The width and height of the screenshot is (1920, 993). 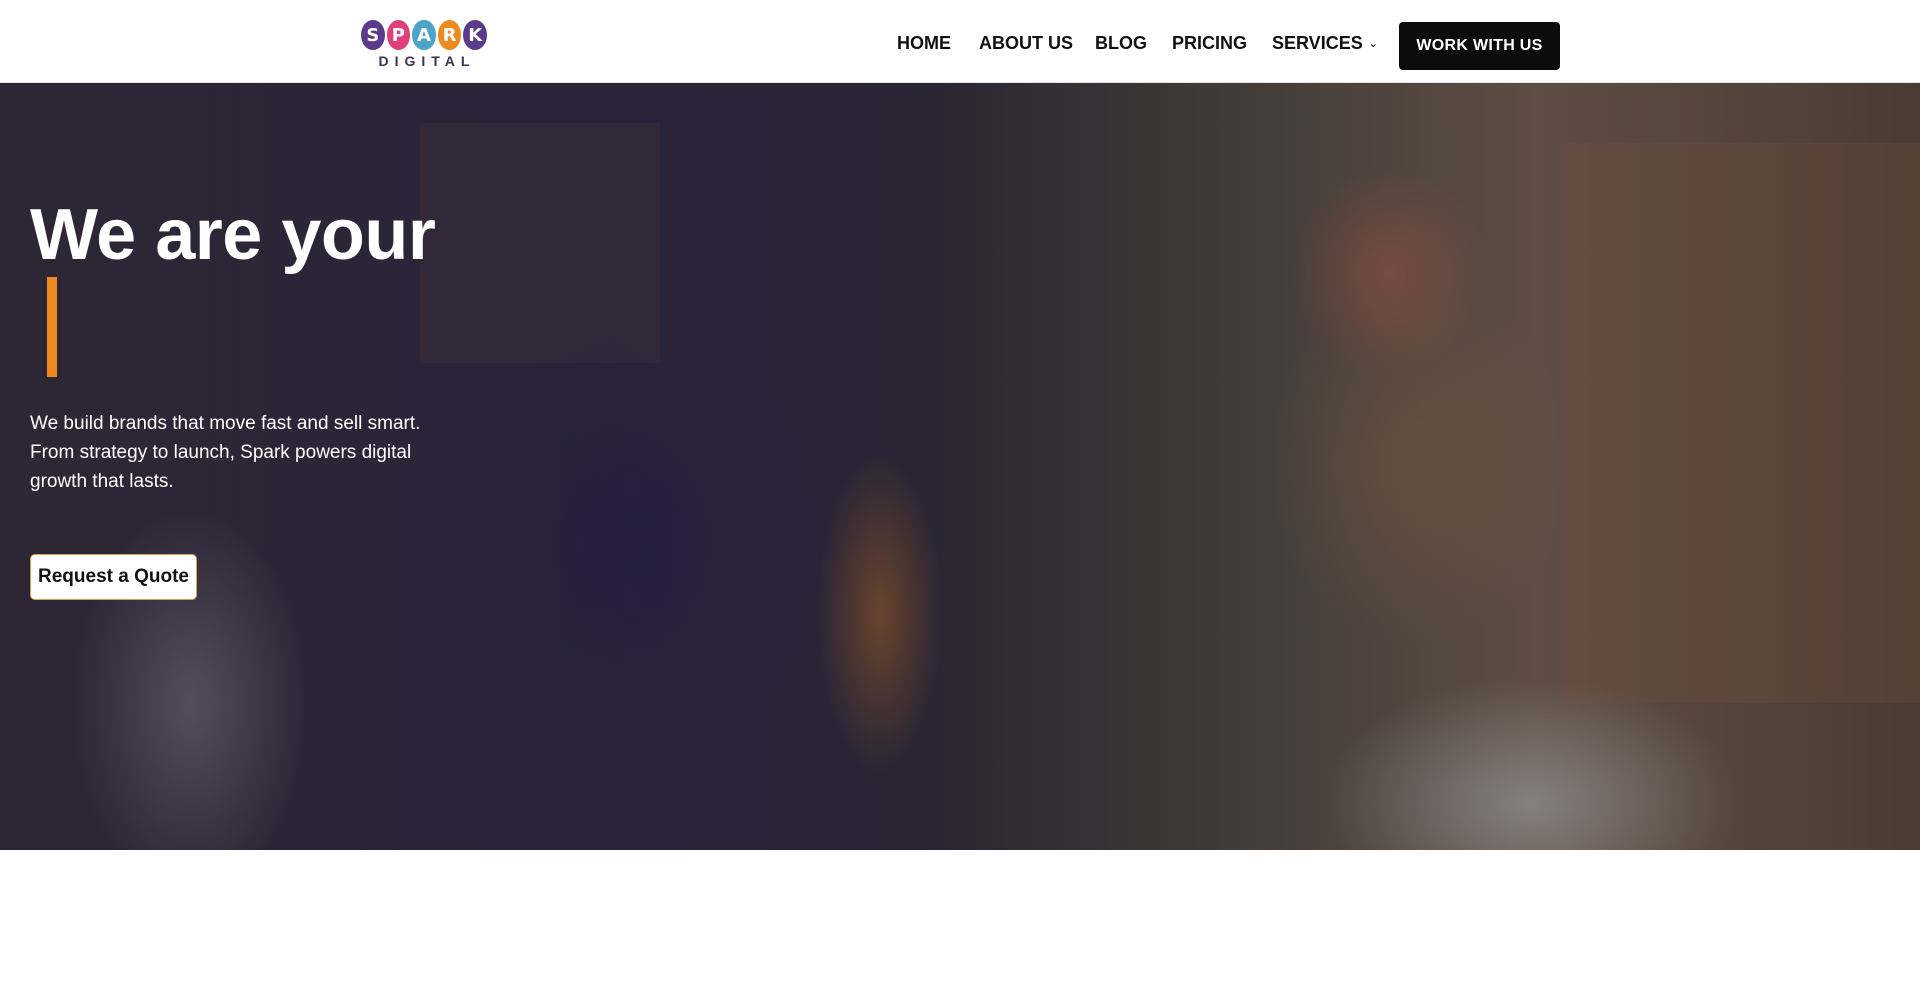 What do you see at coordinates (1209, 43) in the screenshot?
I see `nav-pricing: PRICING` at bounding box center [1209, 43].